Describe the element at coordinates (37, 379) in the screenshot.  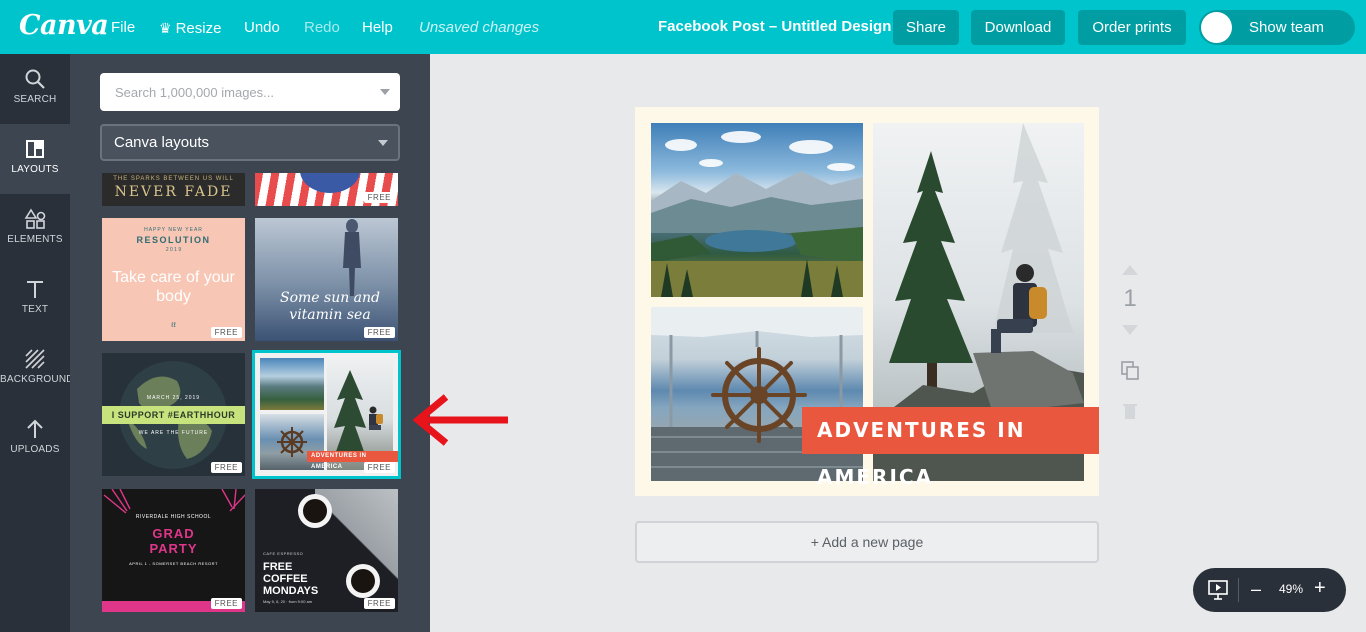
I see `rail-label: BACKGROUND` at that location.